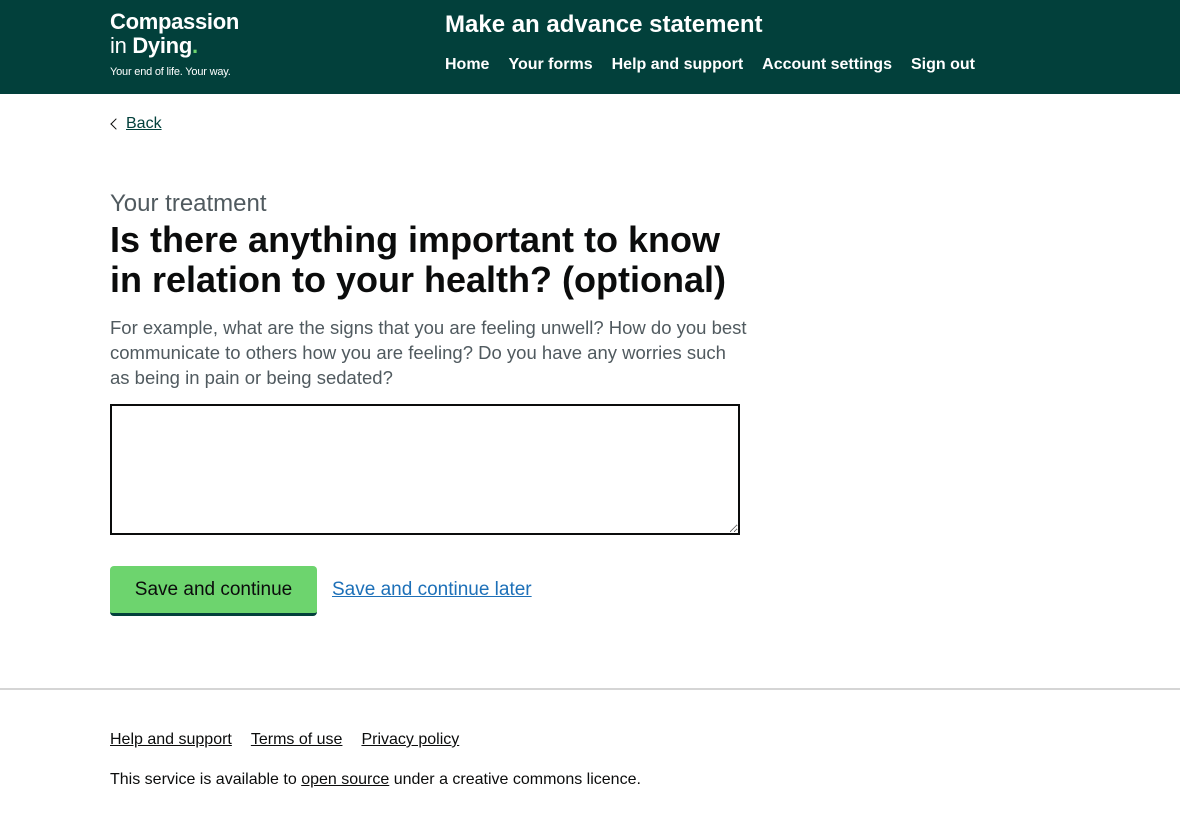 The height and width of the screenshot is (839, 1180). What do you see at coordinates (188, 203) in the screenshot?
I see `section-caption: Your treatment` at bounding box center [188, 203].